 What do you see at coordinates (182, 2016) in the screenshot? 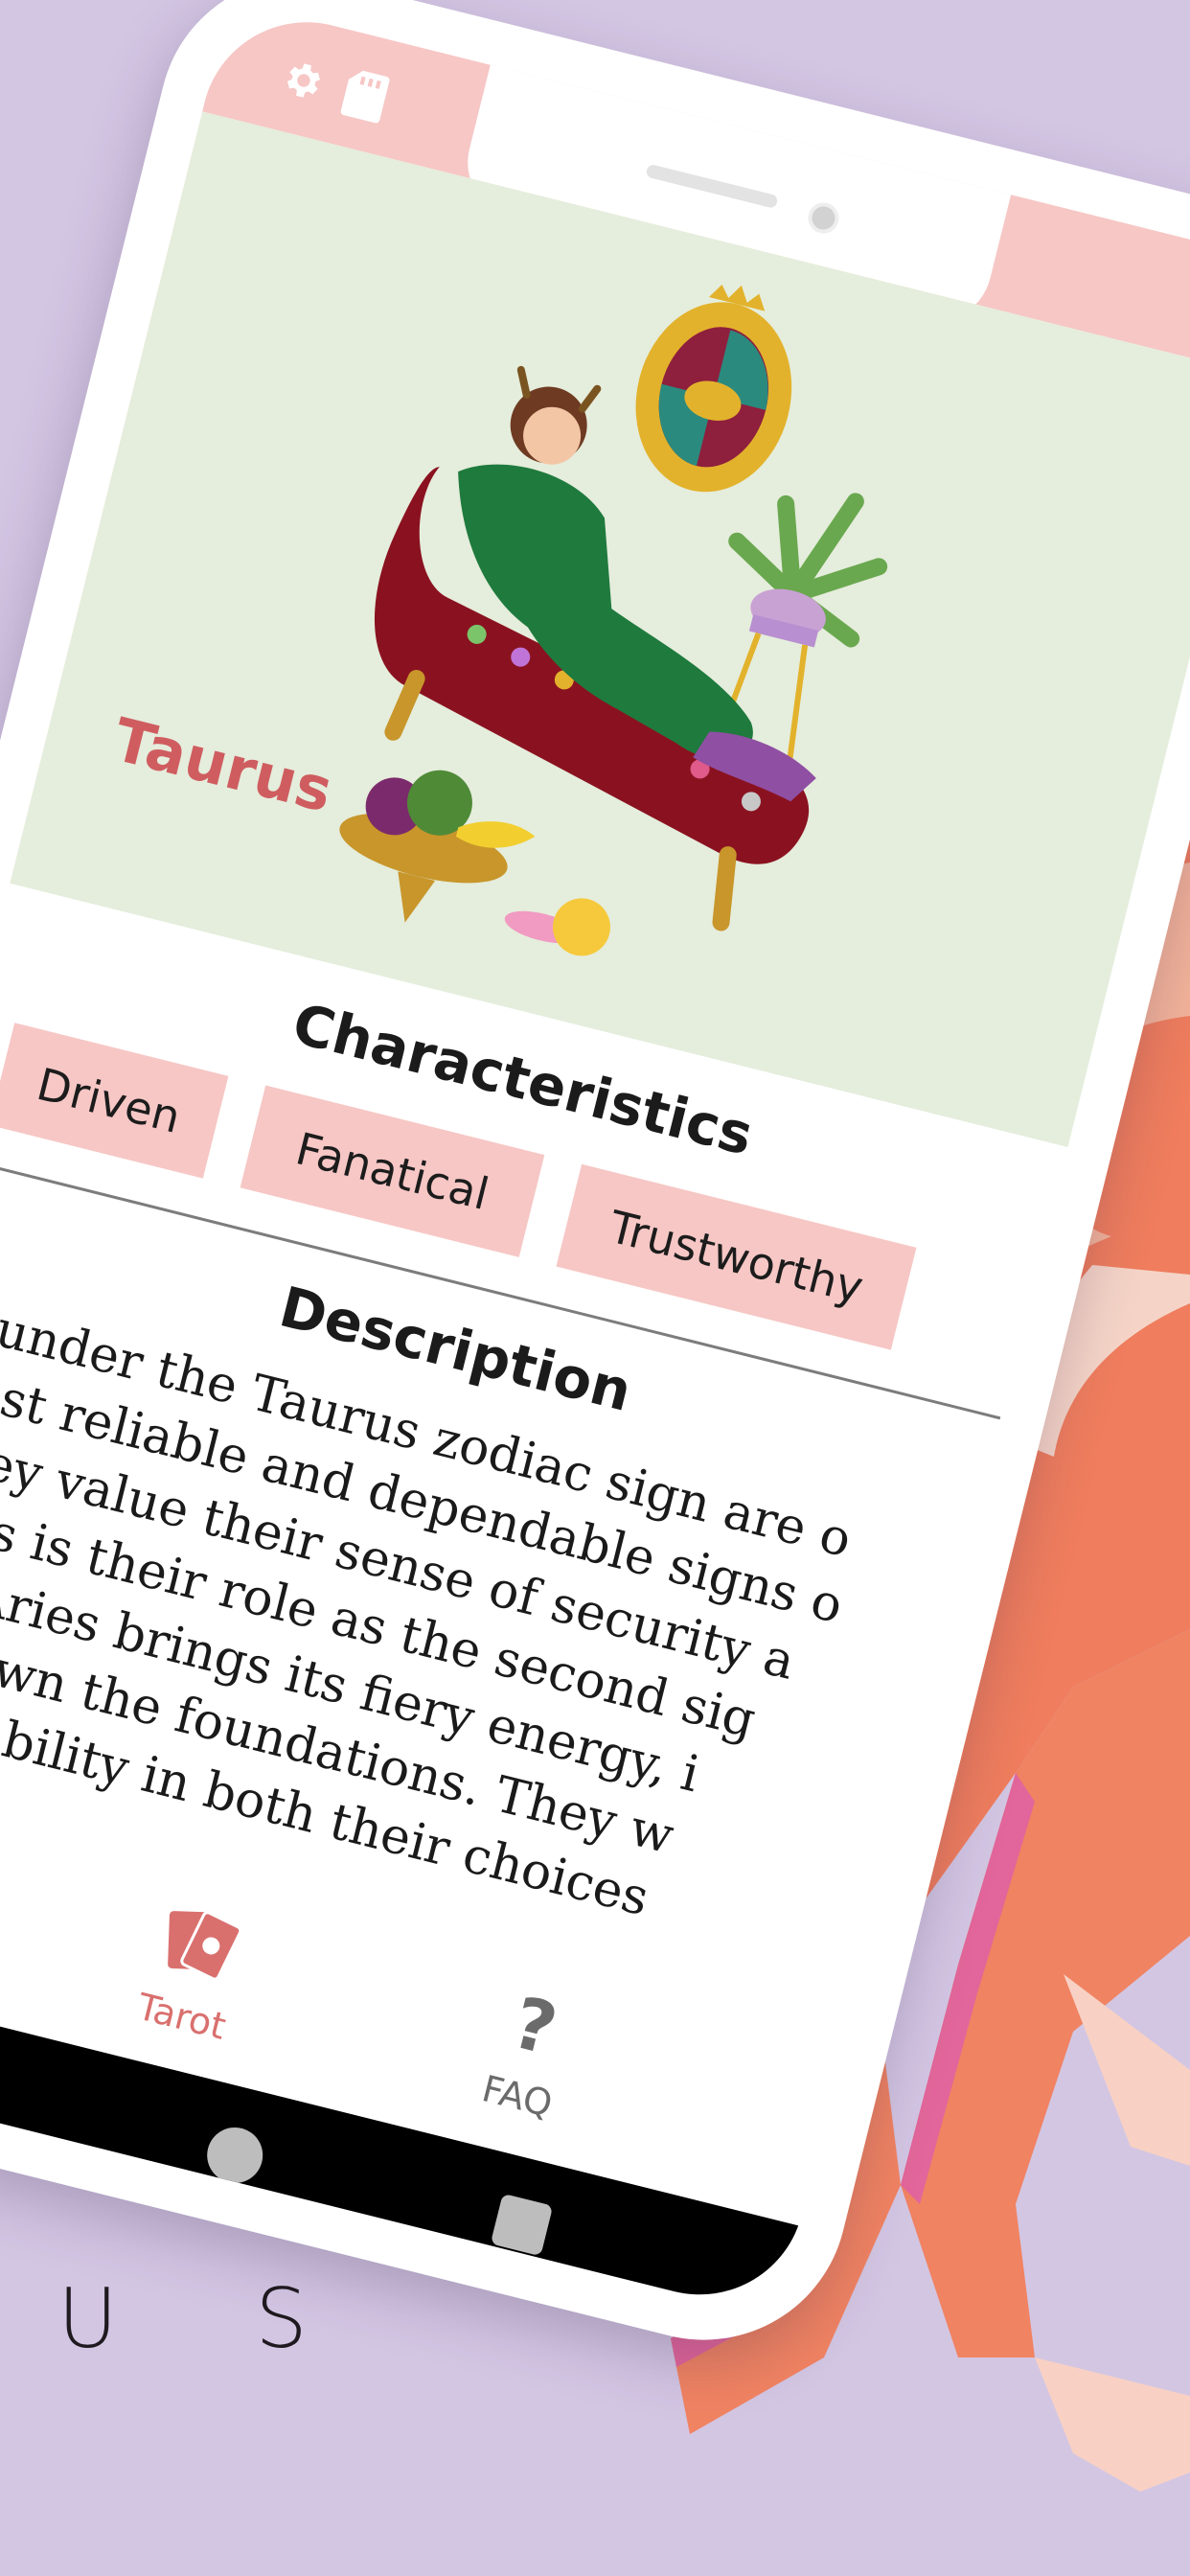
I see `tab-tarot-label: Tarot` at bounding box center [182, 2016].